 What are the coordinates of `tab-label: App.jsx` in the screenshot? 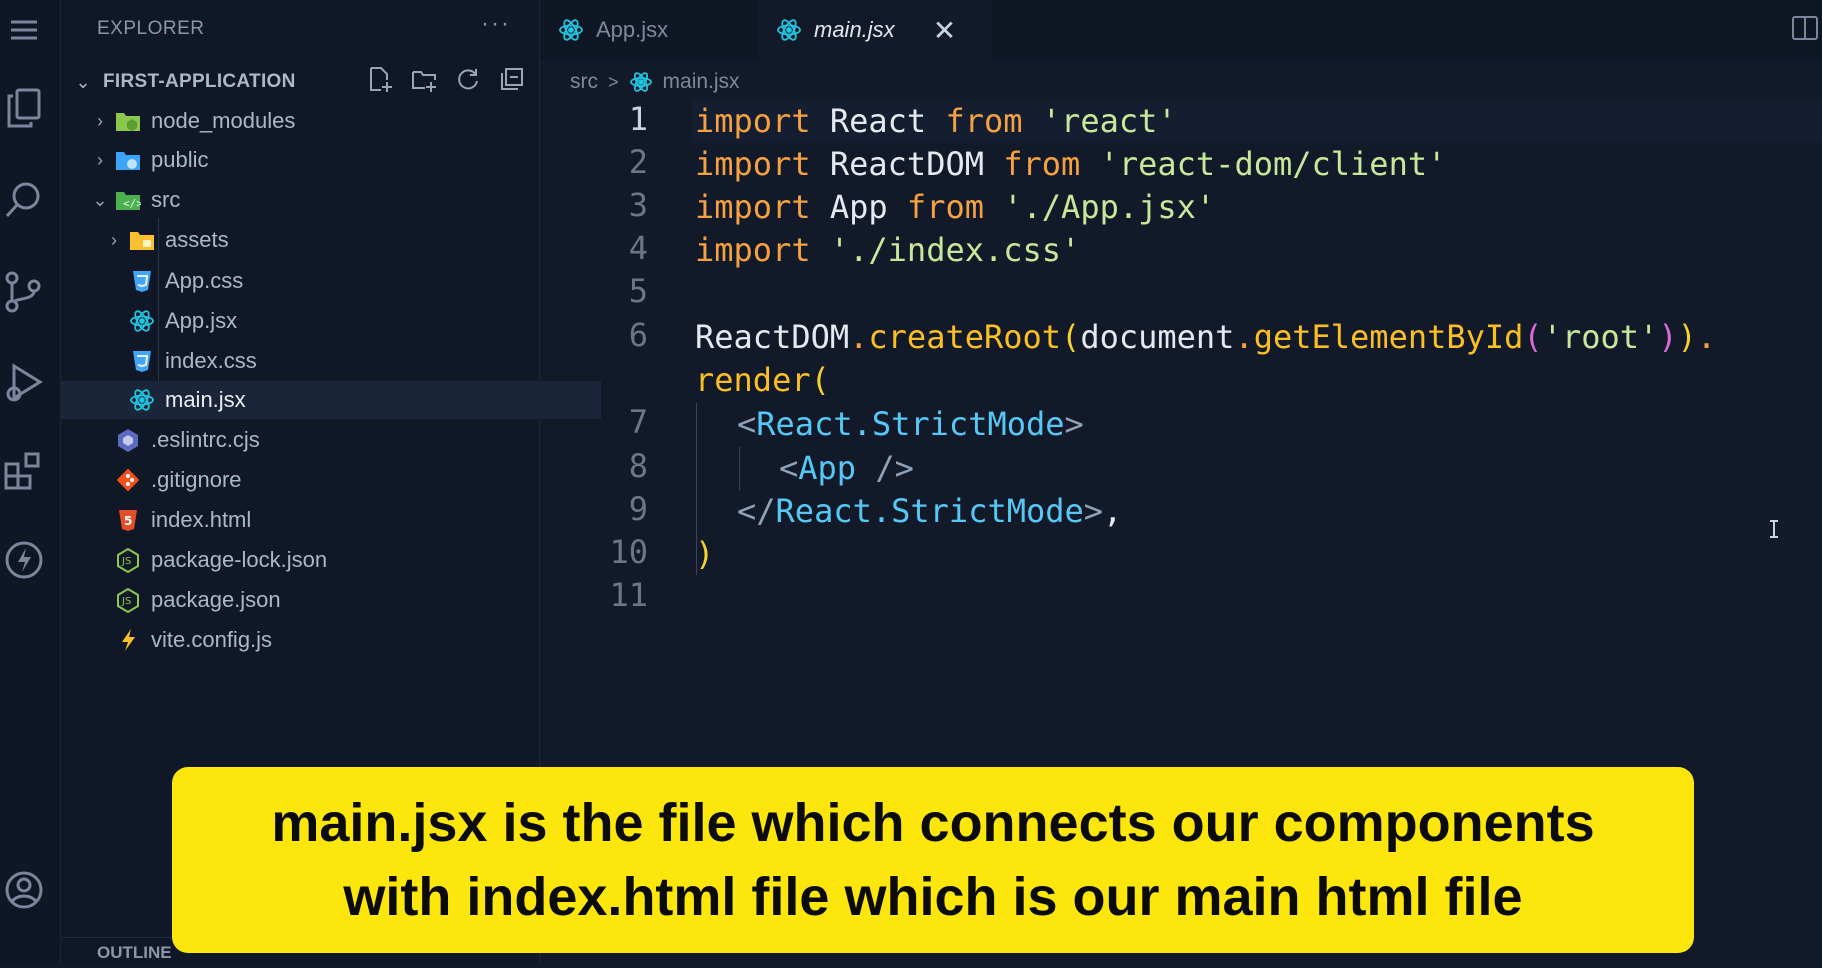 It's located at (632, 29).